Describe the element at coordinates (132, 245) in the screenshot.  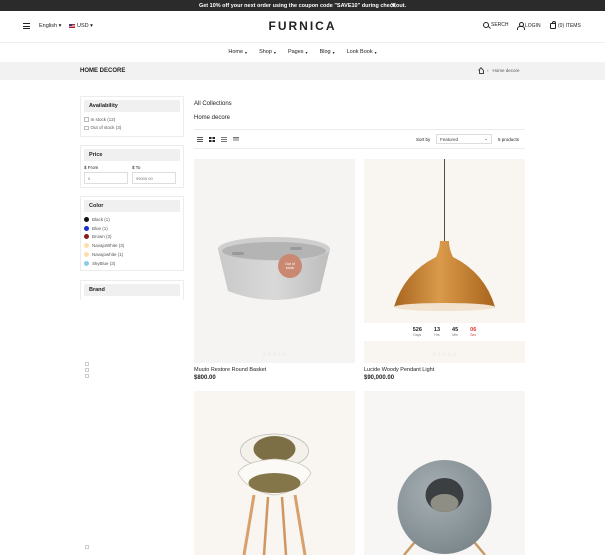
I see `color-option: NavajoWhite (3)` at that location.